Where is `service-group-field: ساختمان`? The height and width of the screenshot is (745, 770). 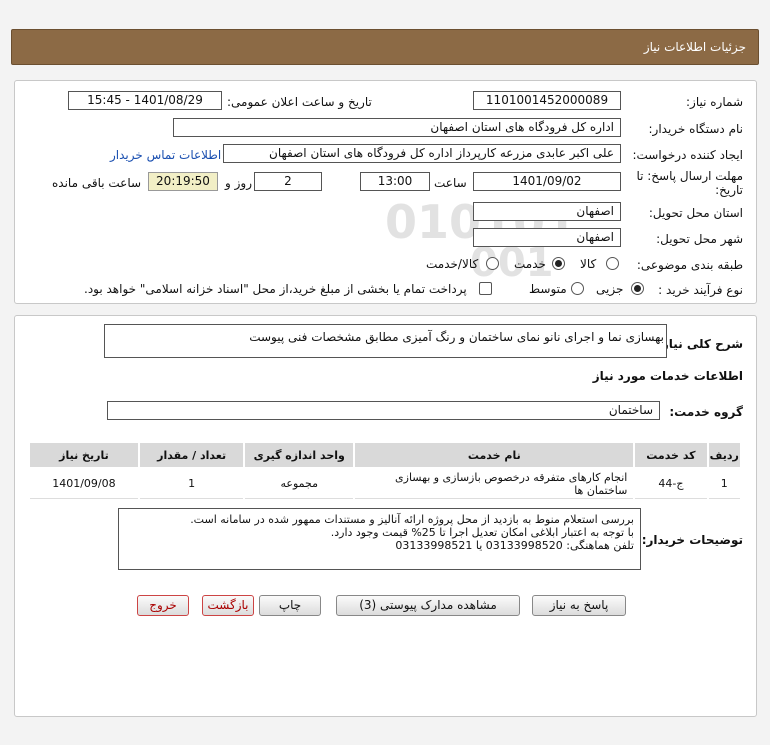
service-group-field: ساختمان is located at coordinates (383, 410).